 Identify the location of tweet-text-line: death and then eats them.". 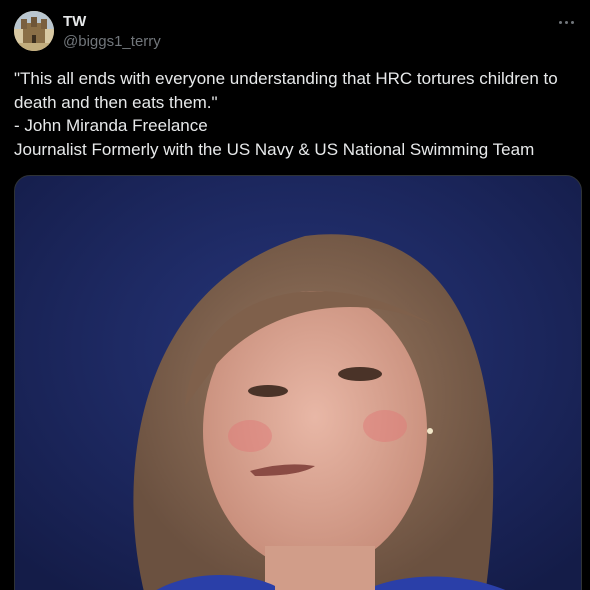
(116, 102).